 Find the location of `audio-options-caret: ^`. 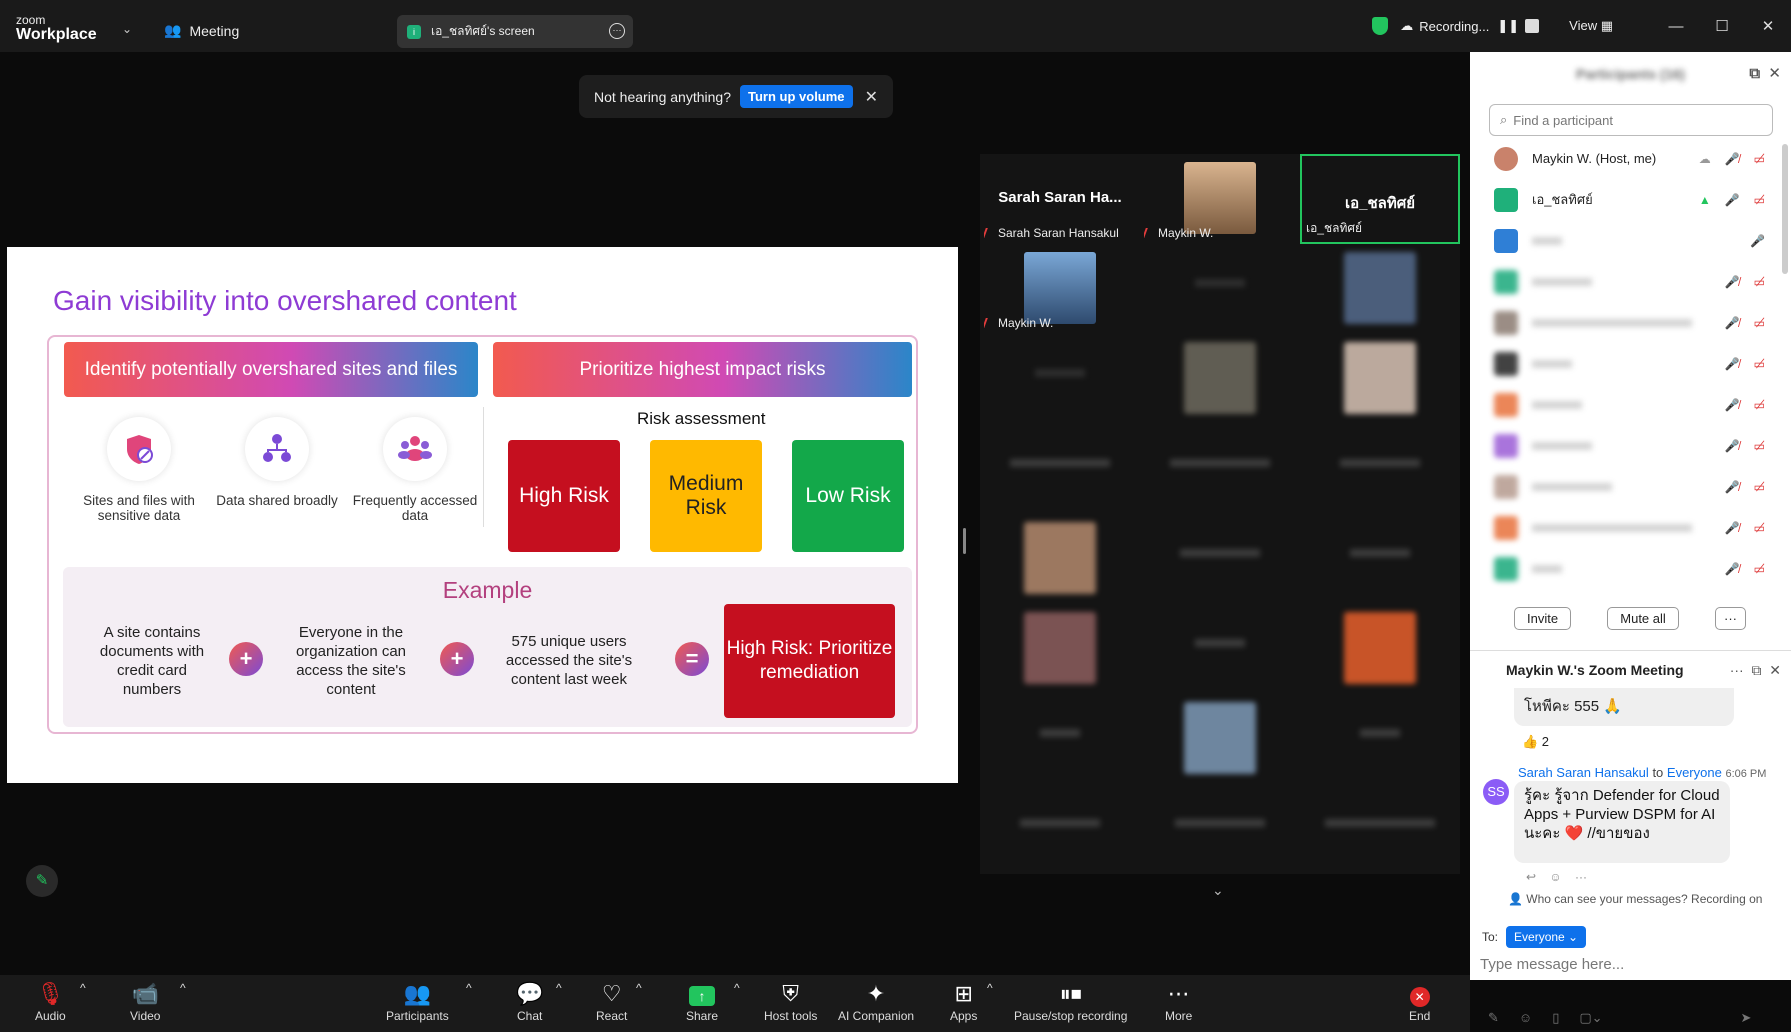

audio-options-caret: ^ is located at coordinates (83, 988).